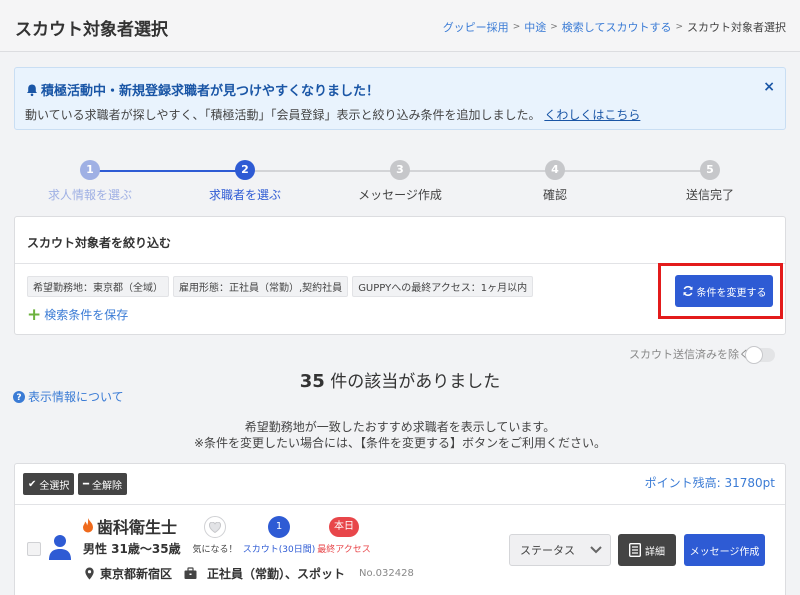 Image resolution: width=800 pixels, height=595 pixels. I want to click on points-balance: ポイント残高: 31780pt, so click(709, 483).